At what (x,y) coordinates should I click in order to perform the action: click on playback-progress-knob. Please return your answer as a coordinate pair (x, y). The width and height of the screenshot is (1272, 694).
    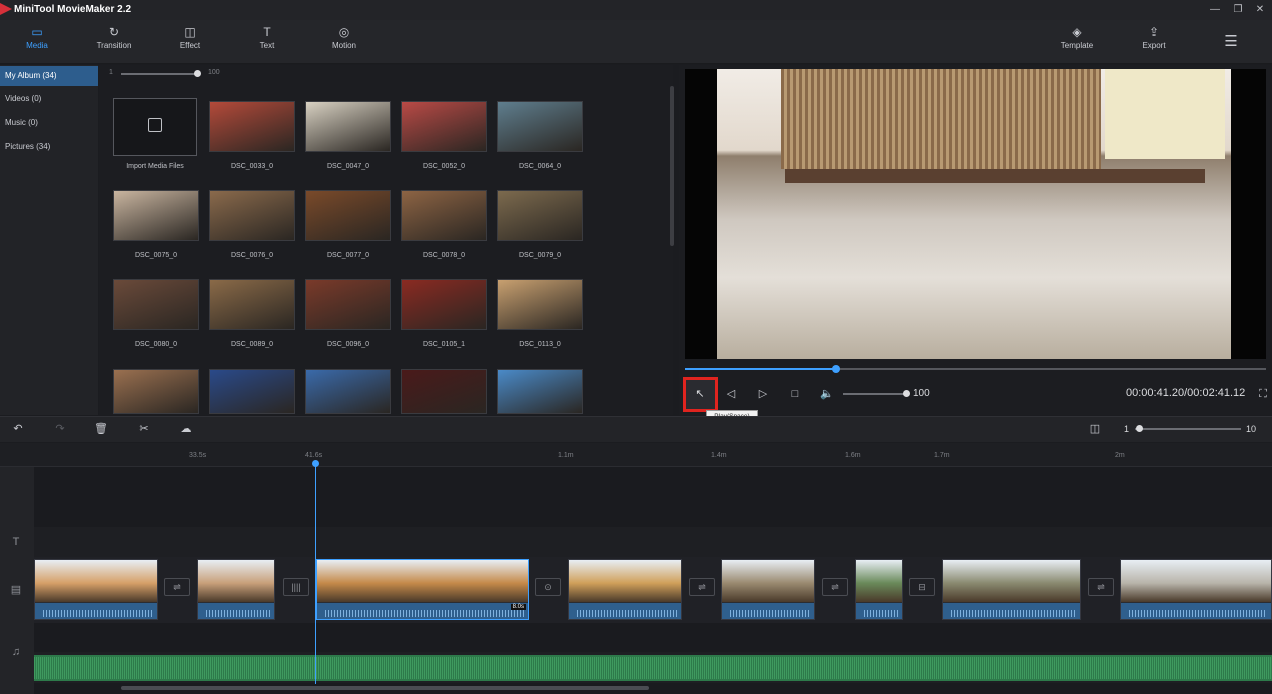
    Looking at the image, I should click on (836, 369).